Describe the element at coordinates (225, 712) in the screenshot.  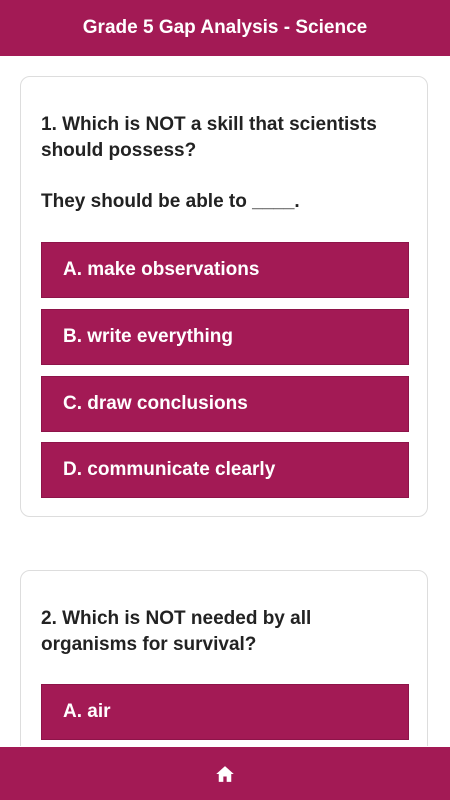
I see `answer-option-a: A. air` at that location.